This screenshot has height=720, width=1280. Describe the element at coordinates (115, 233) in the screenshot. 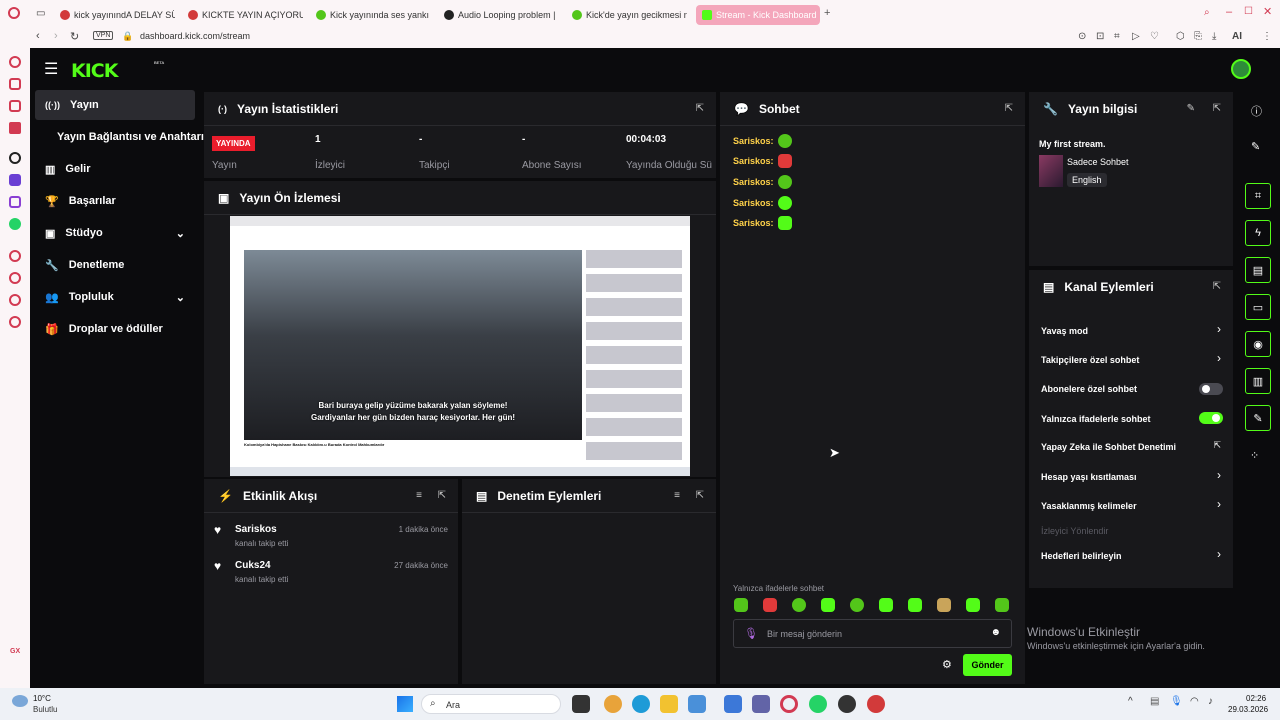

I see `sidebar-item-studio: ▣ Stüdyo ⌄` at that location.